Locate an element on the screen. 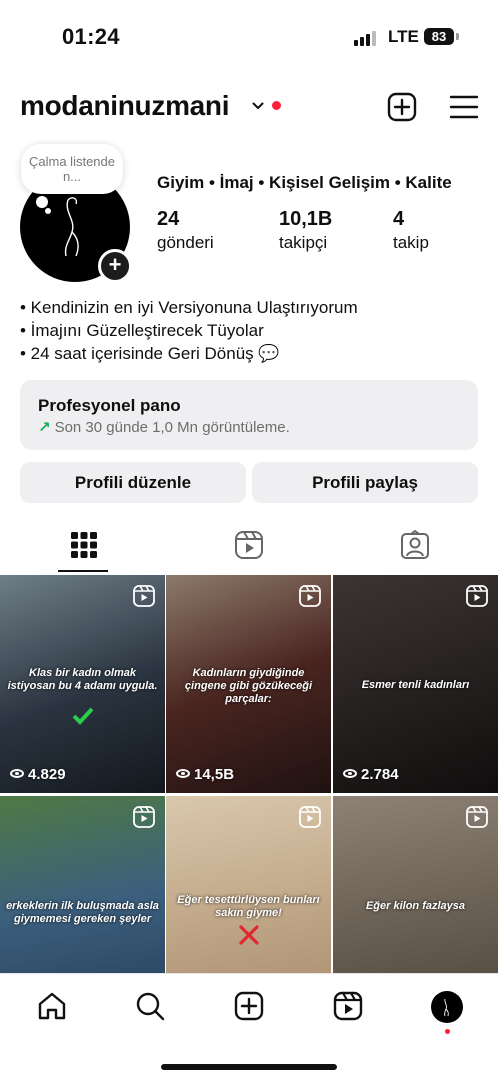  post-views: 2.784 is located at coordinates (371, 774).